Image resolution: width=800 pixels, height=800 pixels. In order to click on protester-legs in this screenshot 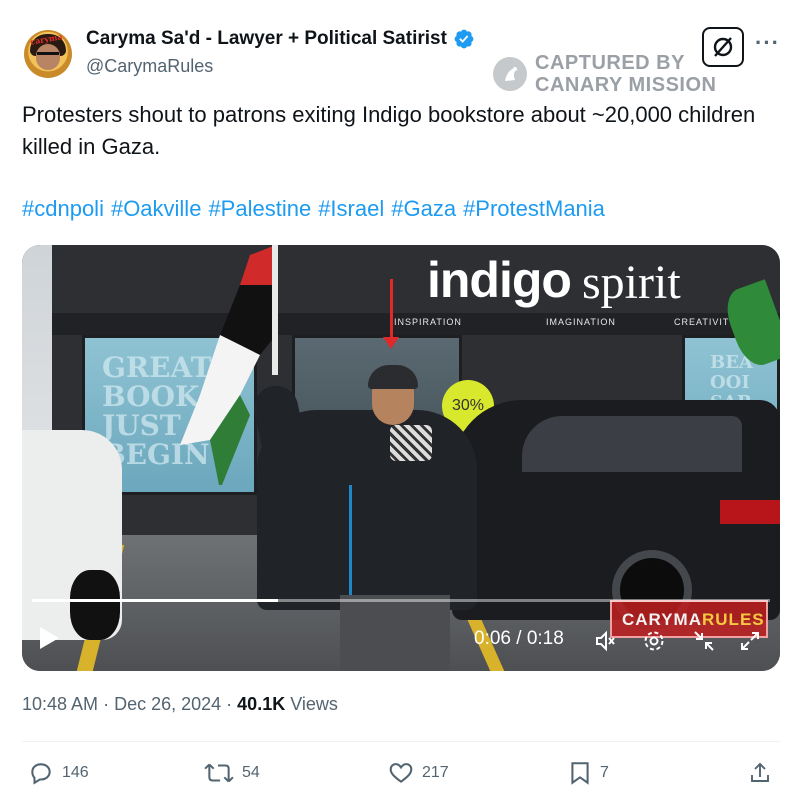, I will do `click(395, 633)`.